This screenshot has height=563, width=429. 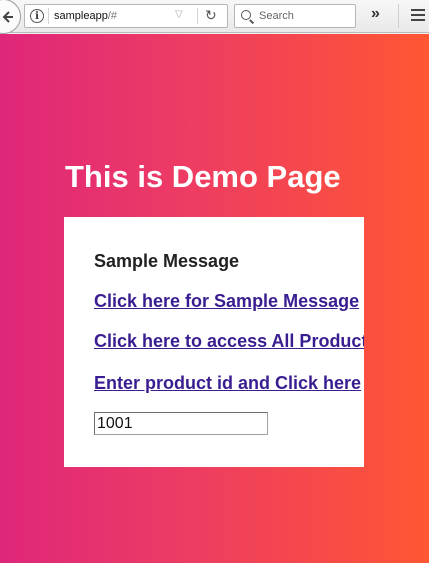 What do you see at coordinates (37, 16) in the screenshot?
I see `info-icon: i` at bounding box center [37, 16].